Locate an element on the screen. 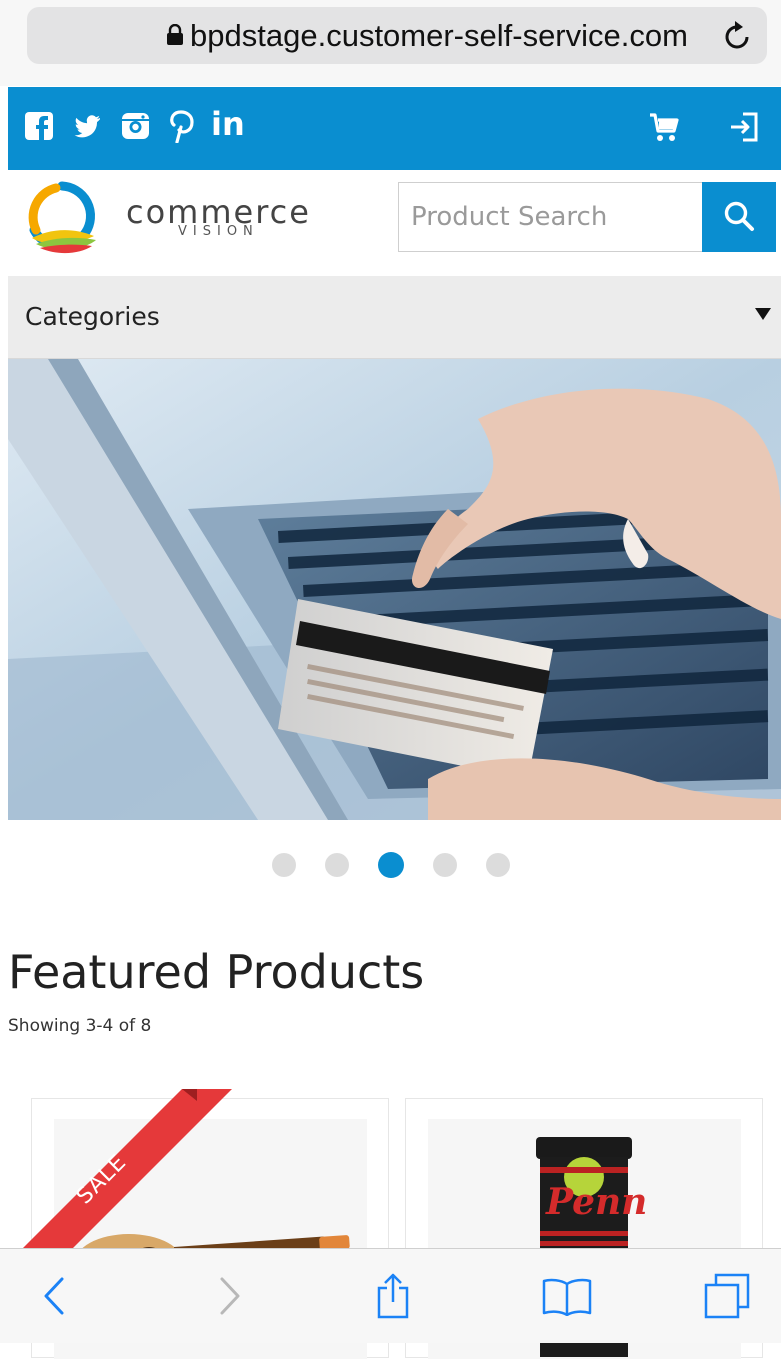 Image resolution: width=781 pixels, height=1363 pixels. categories-label: Categories is located at coordinates (92, 316).